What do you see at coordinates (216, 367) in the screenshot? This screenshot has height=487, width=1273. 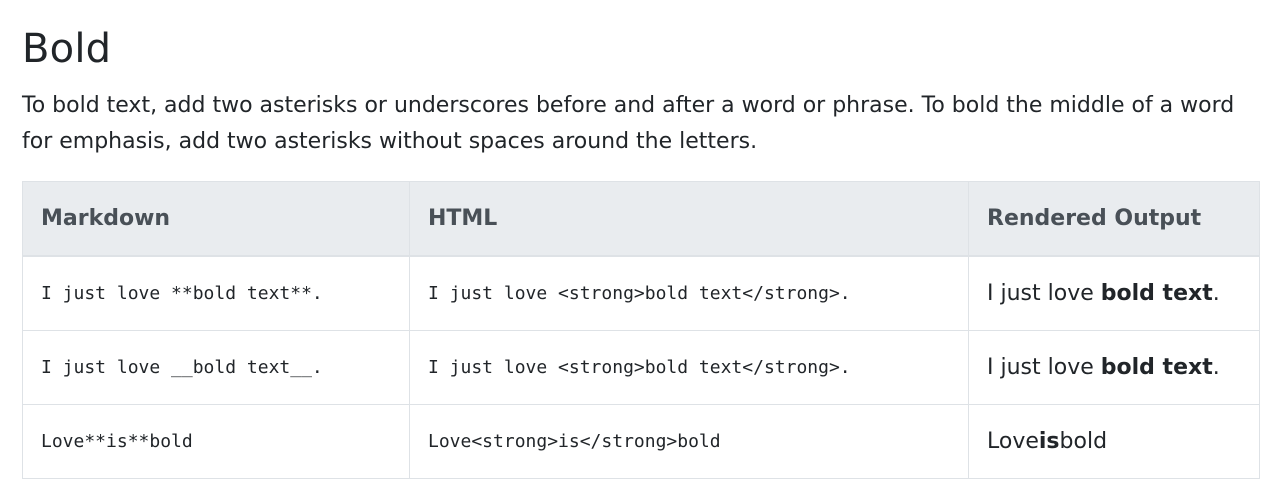 I see `markdown-cell: I just love __bold text__.` at bounding box center [216, 367].